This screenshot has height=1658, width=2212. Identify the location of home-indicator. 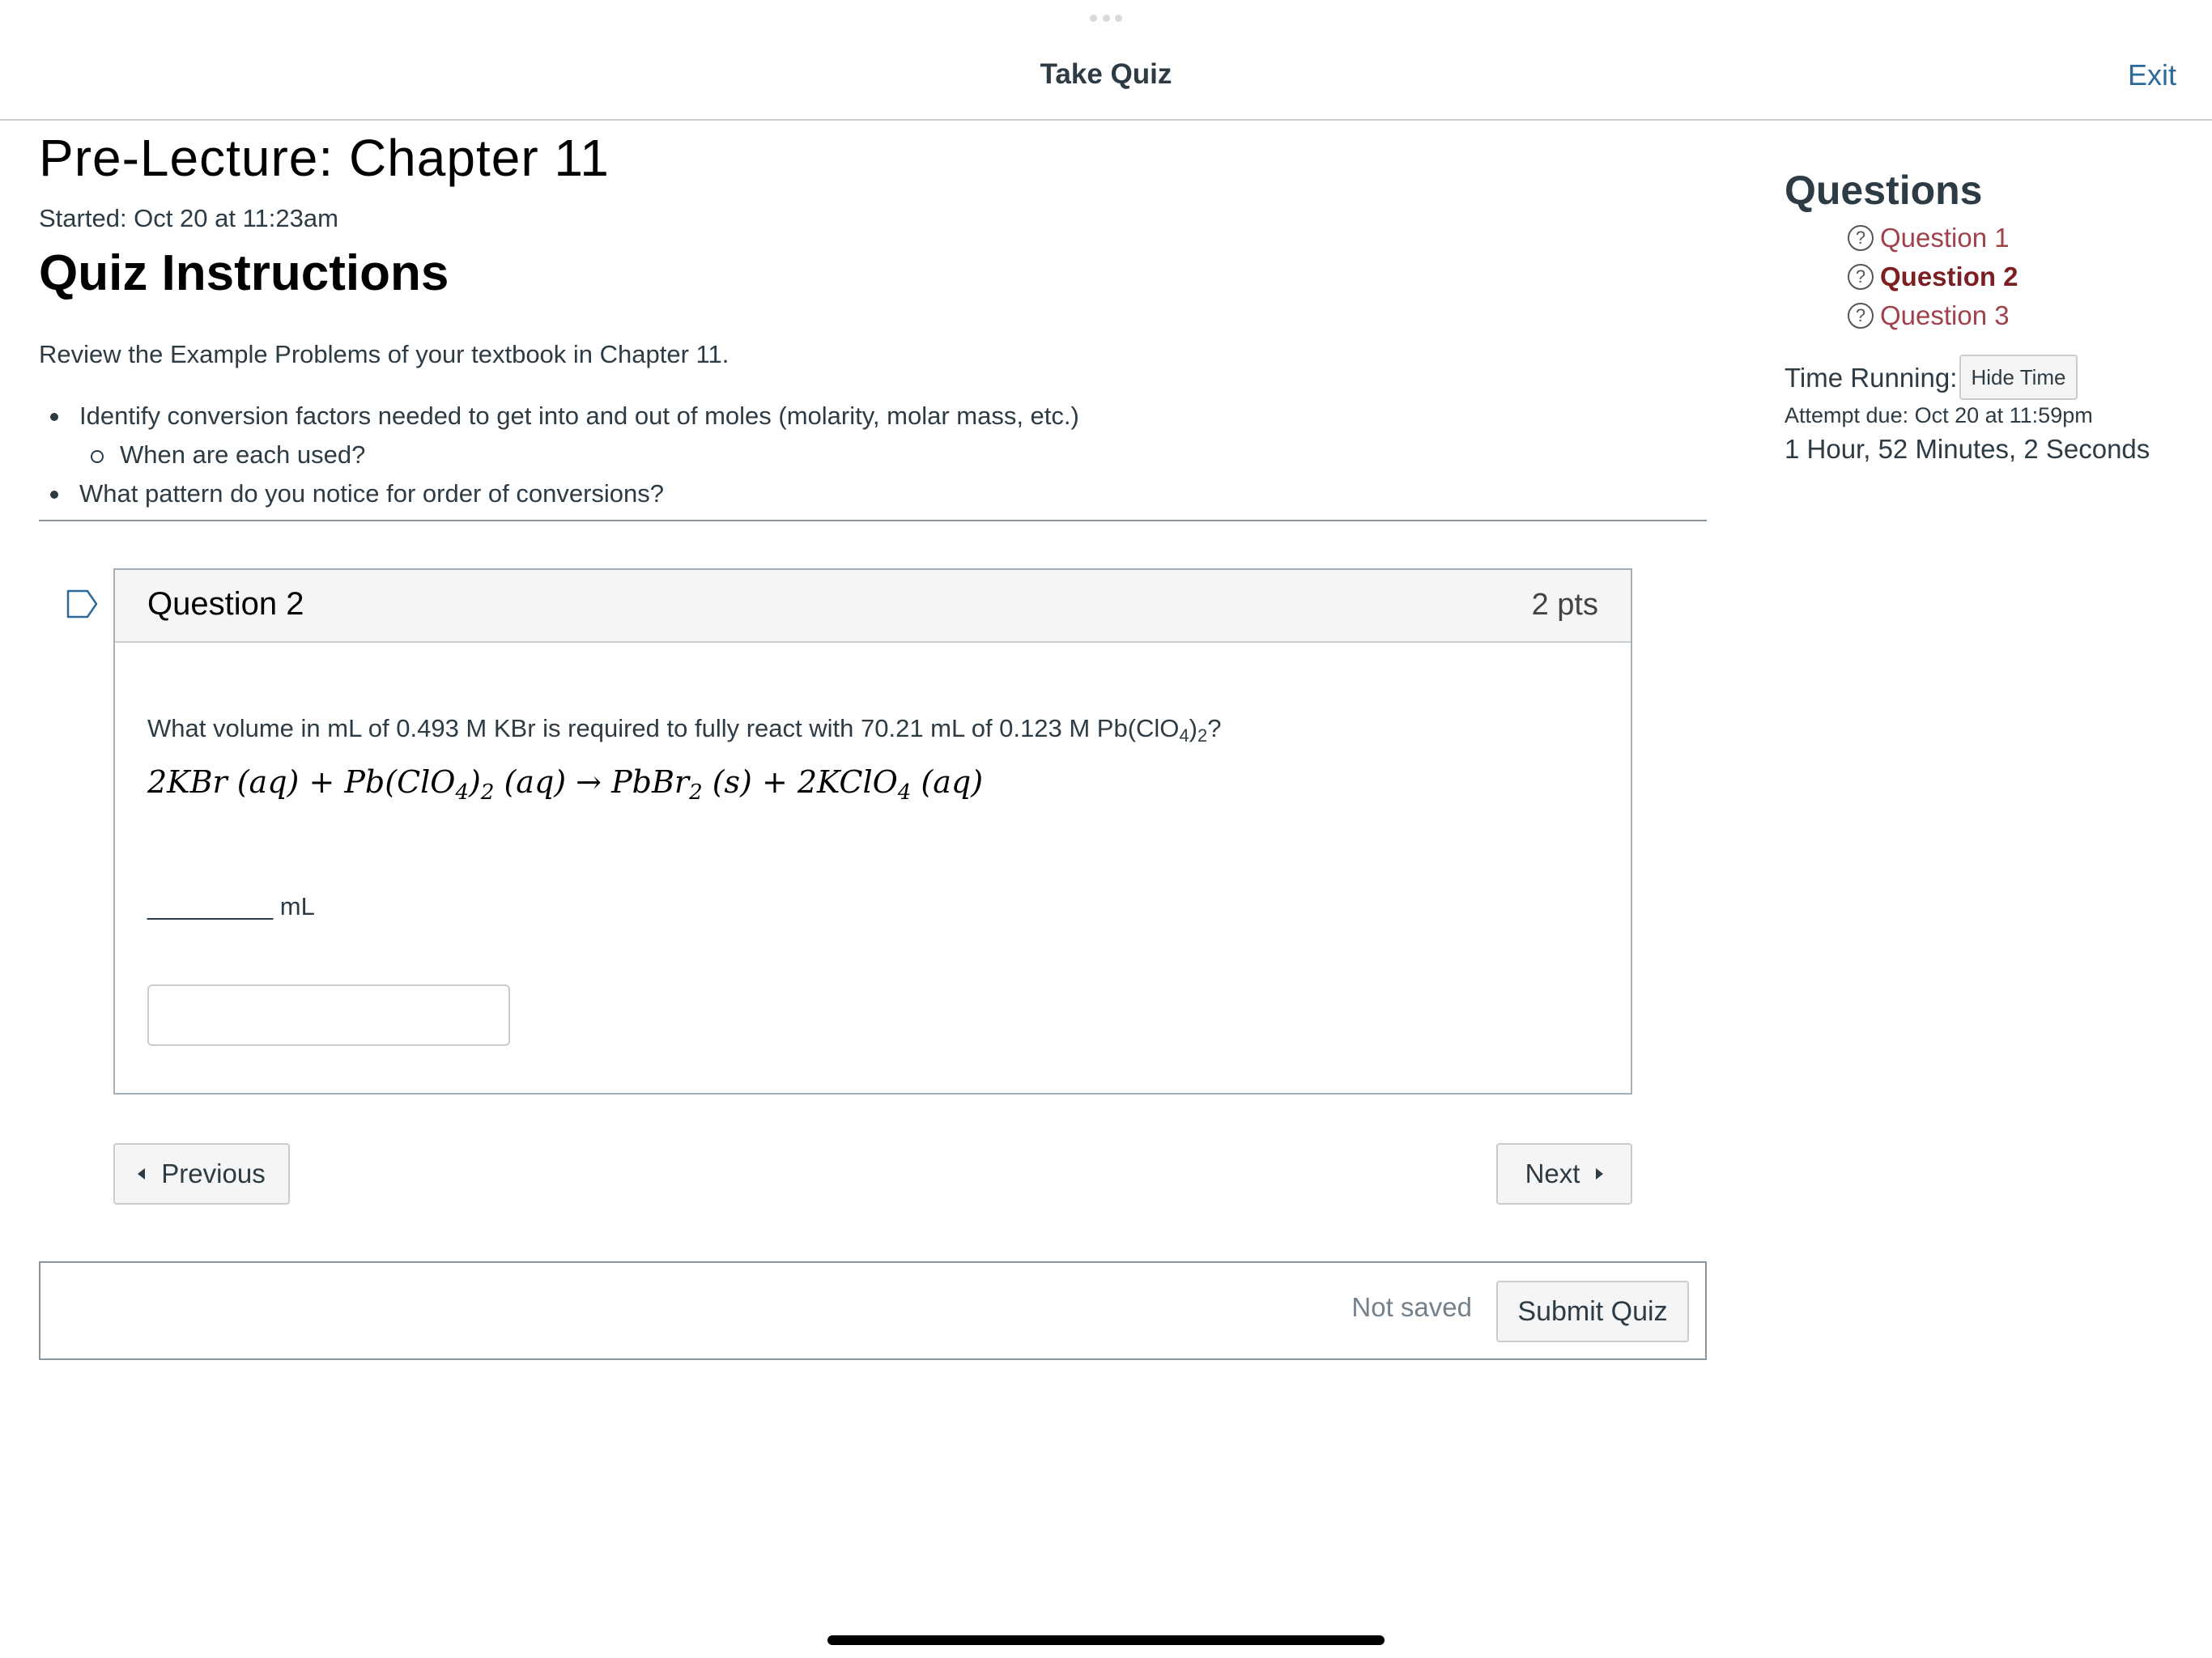
(1106, 1640).